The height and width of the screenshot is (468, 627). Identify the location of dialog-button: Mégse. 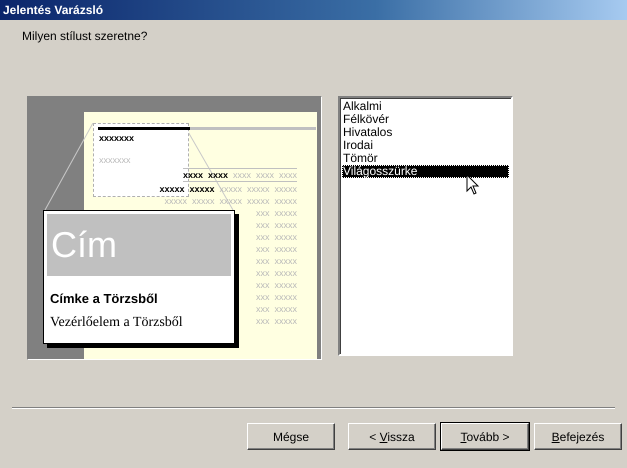
(291, 436).